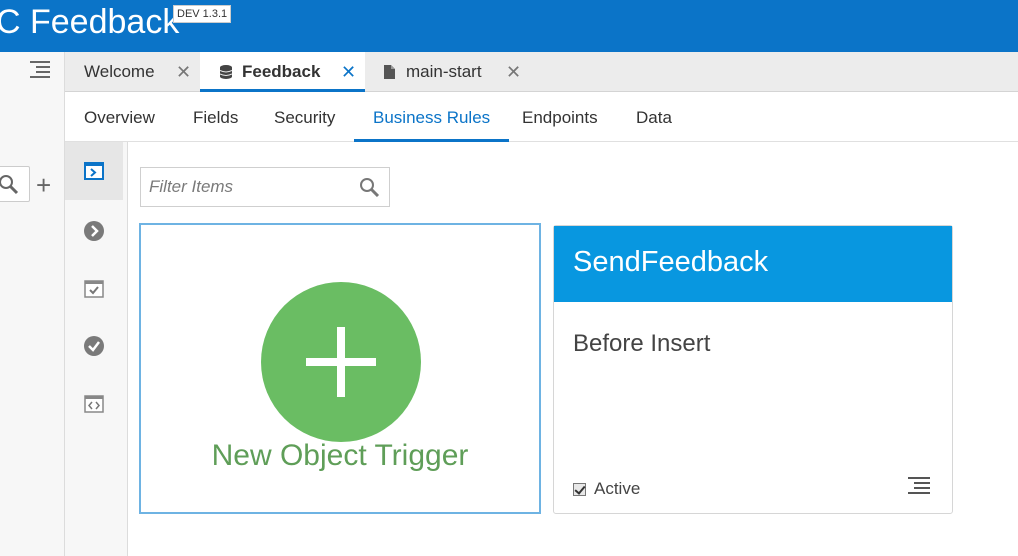  What do you see at coordinates (642, 343) in the screenshot?
I see `rule-event: Before Insert` at bounding box center [642, 343].